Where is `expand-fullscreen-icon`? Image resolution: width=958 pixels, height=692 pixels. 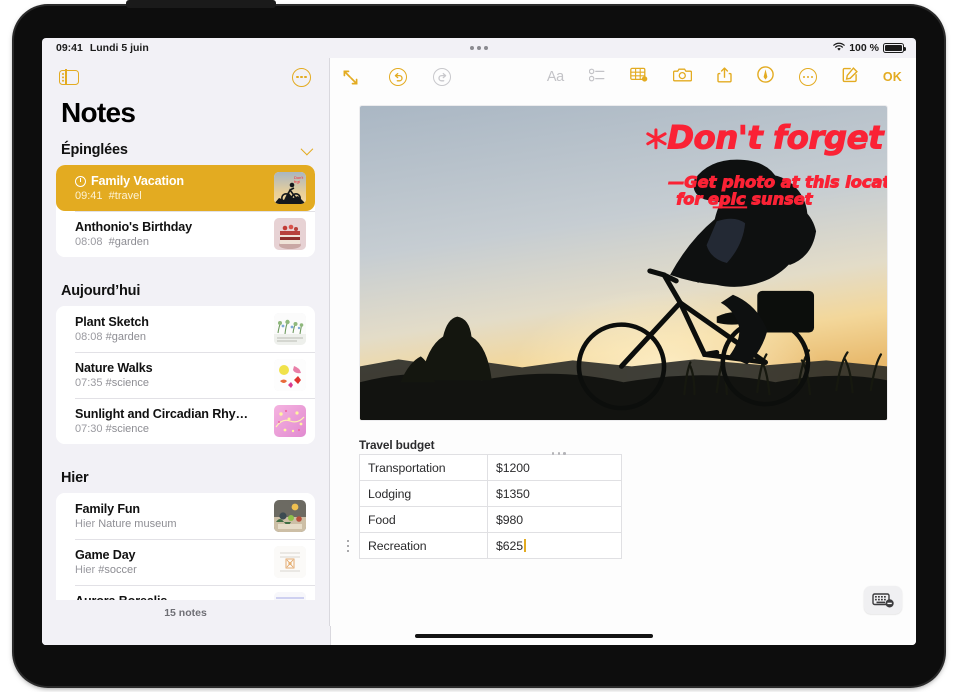 expand-fullscreen-icon is located at coordinates (350, 77).